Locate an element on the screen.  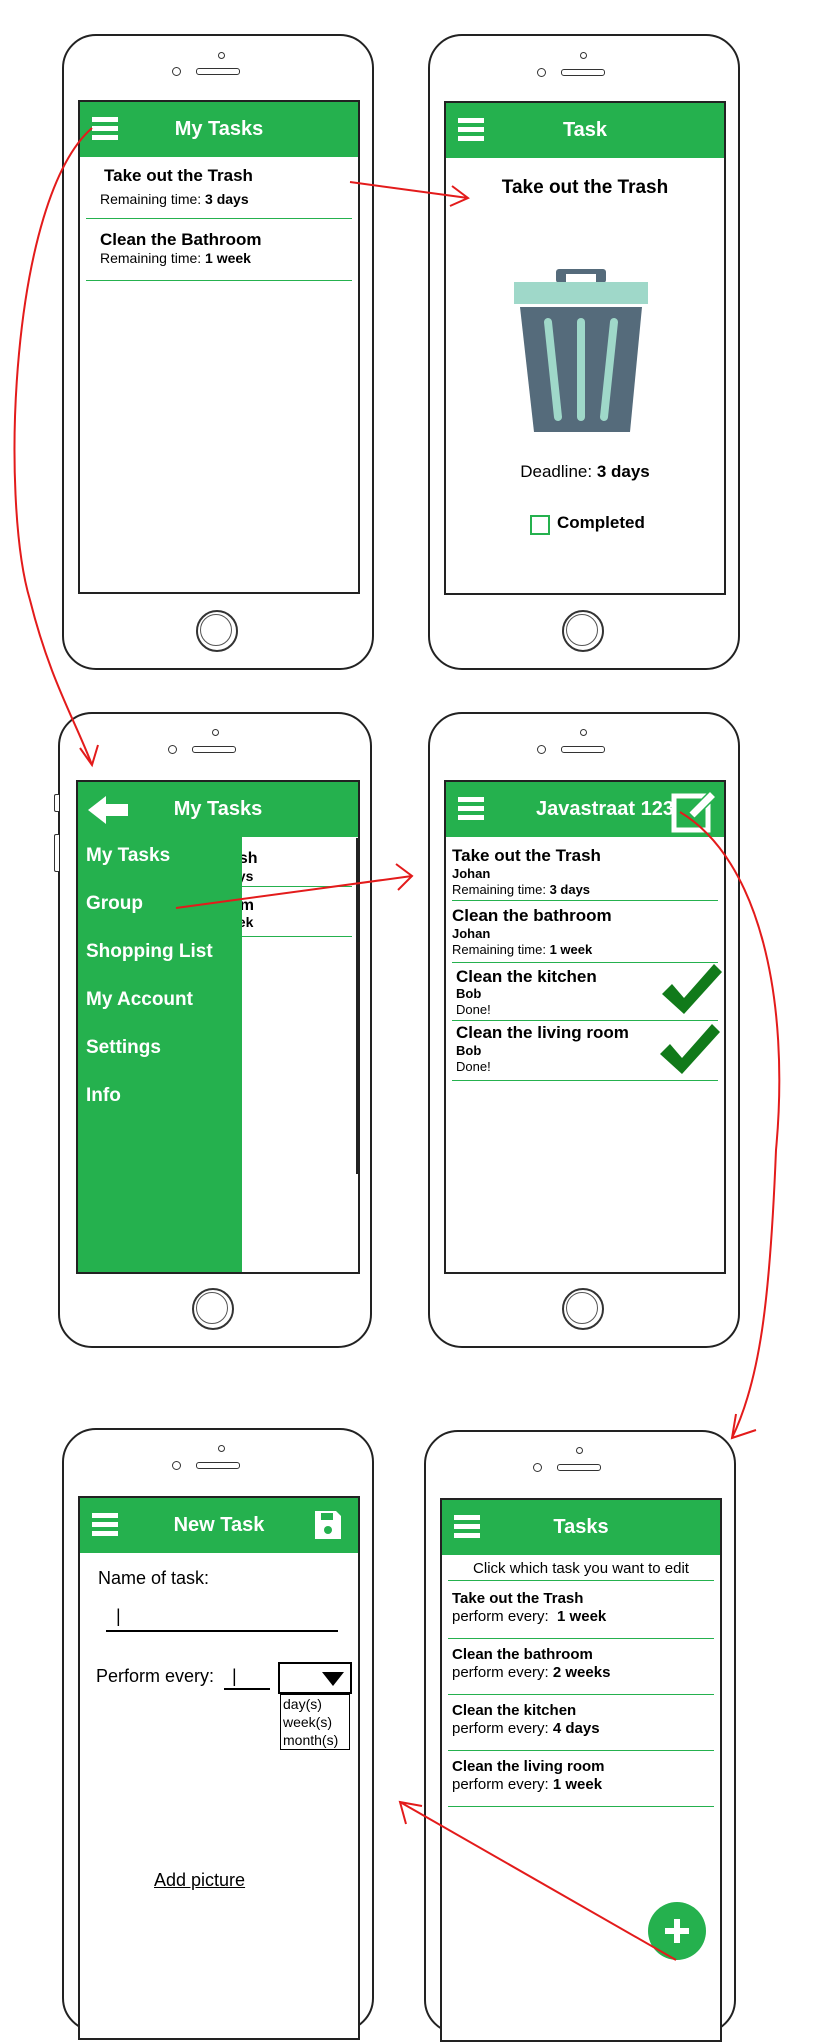
arrow-task-to-detail is located at coordinates (409, 190).